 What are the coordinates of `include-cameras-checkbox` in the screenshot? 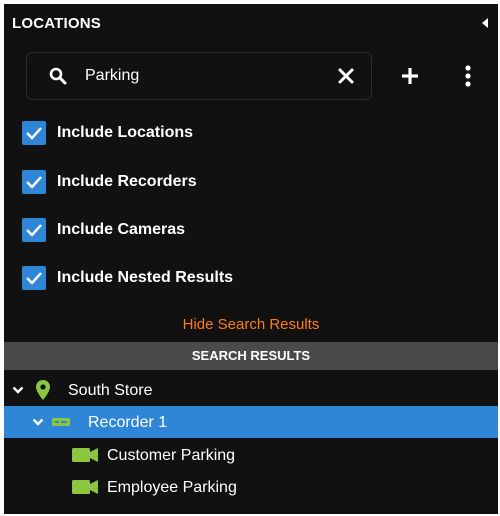 It's located at (34, 230).